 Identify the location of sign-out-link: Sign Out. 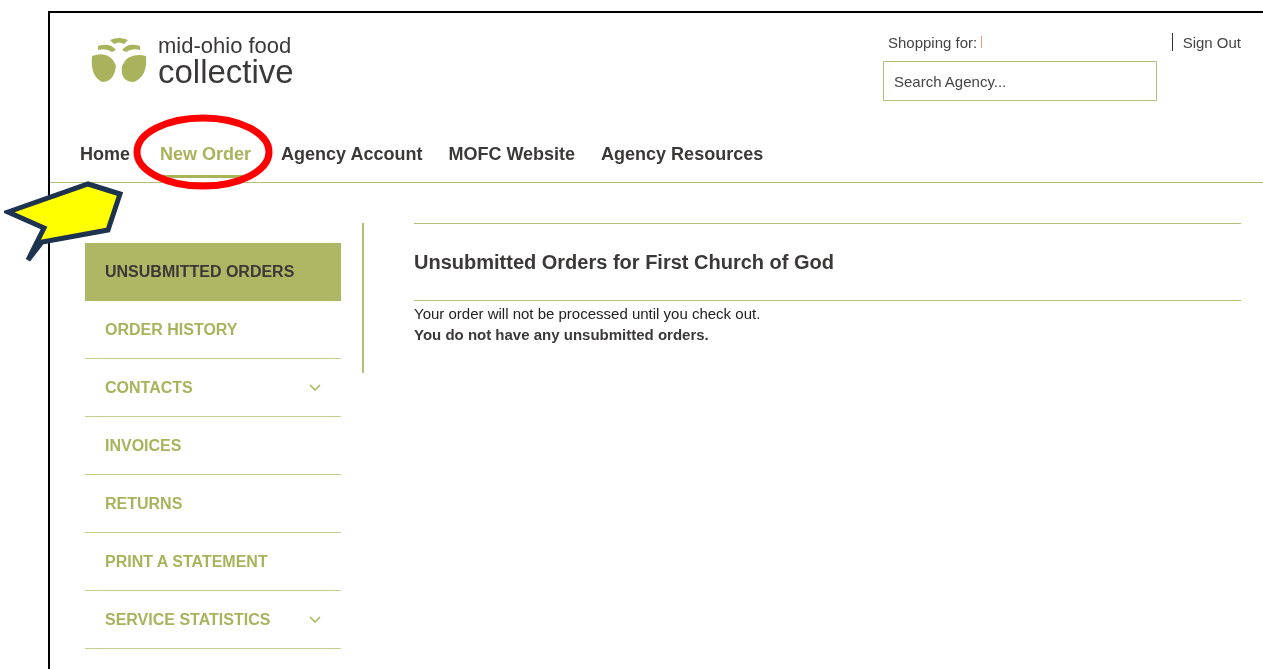
(1211, 42).